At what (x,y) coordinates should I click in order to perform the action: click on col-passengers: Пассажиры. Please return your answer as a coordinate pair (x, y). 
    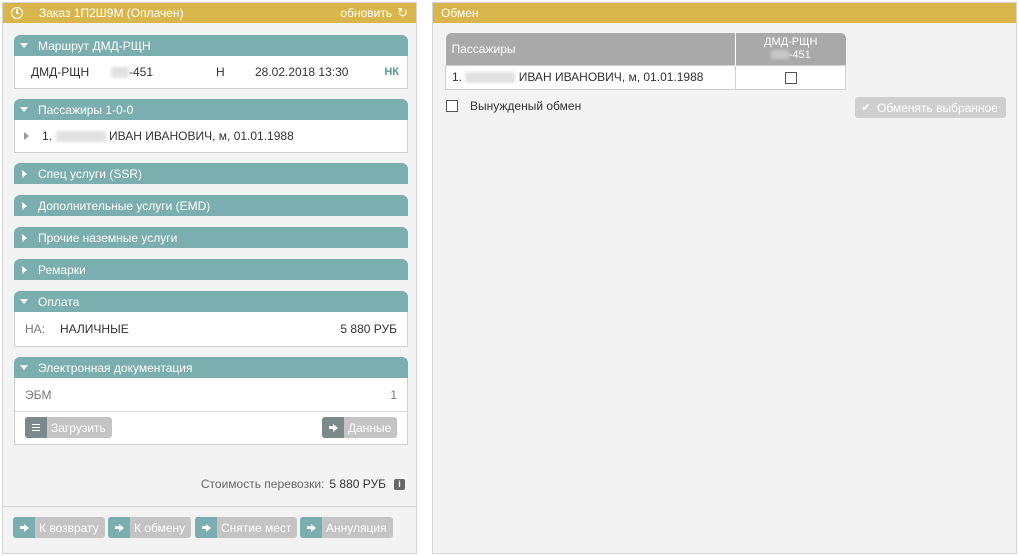
    Looking at the image, I should click on (590, 49).